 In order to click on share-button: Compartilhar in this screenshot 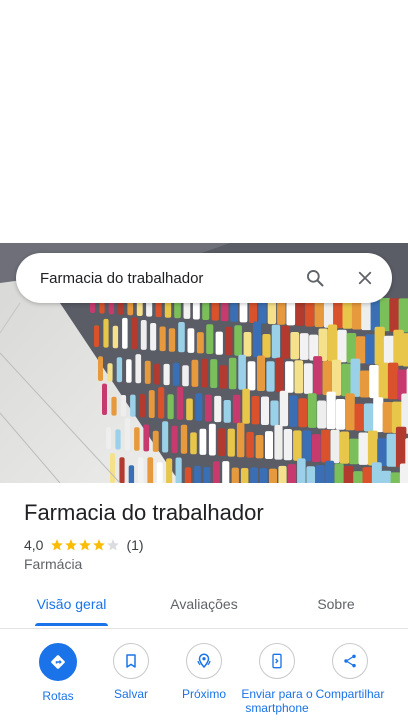, I will do `click(350, 672)`.